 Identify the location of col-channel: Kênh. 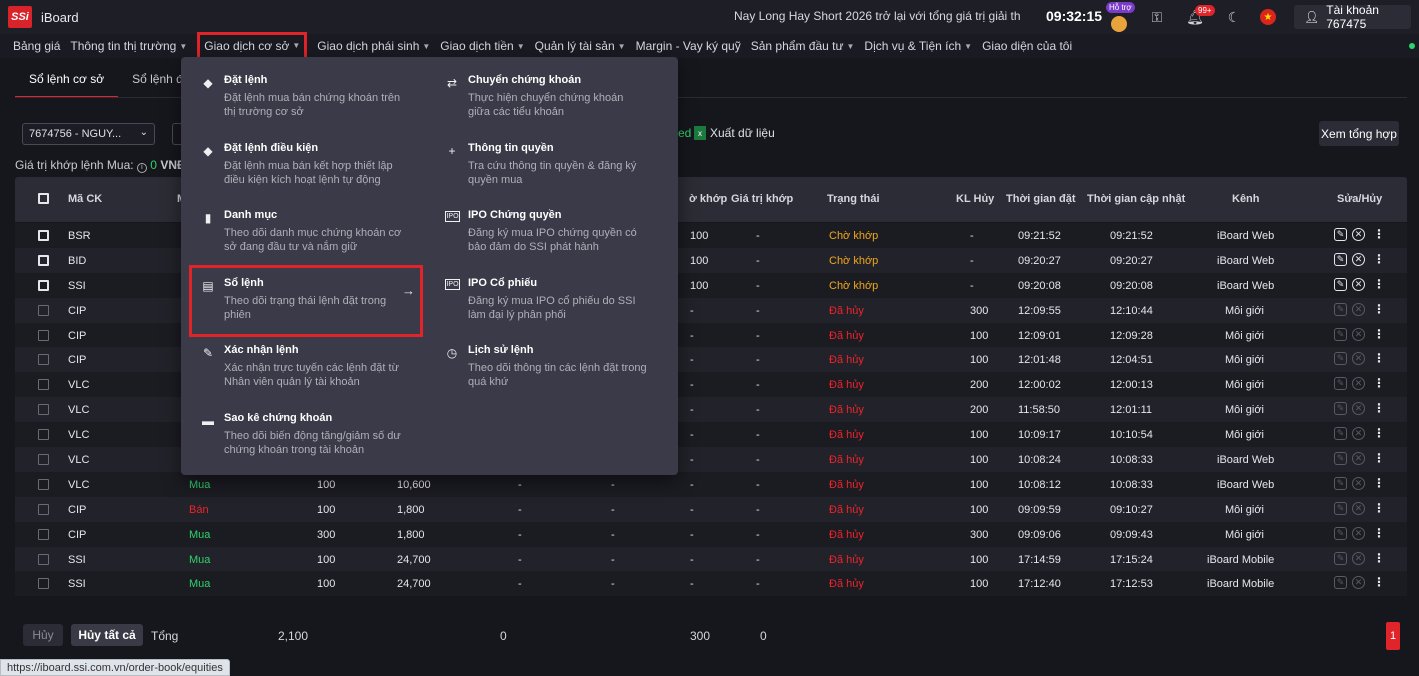
(1246, 199).